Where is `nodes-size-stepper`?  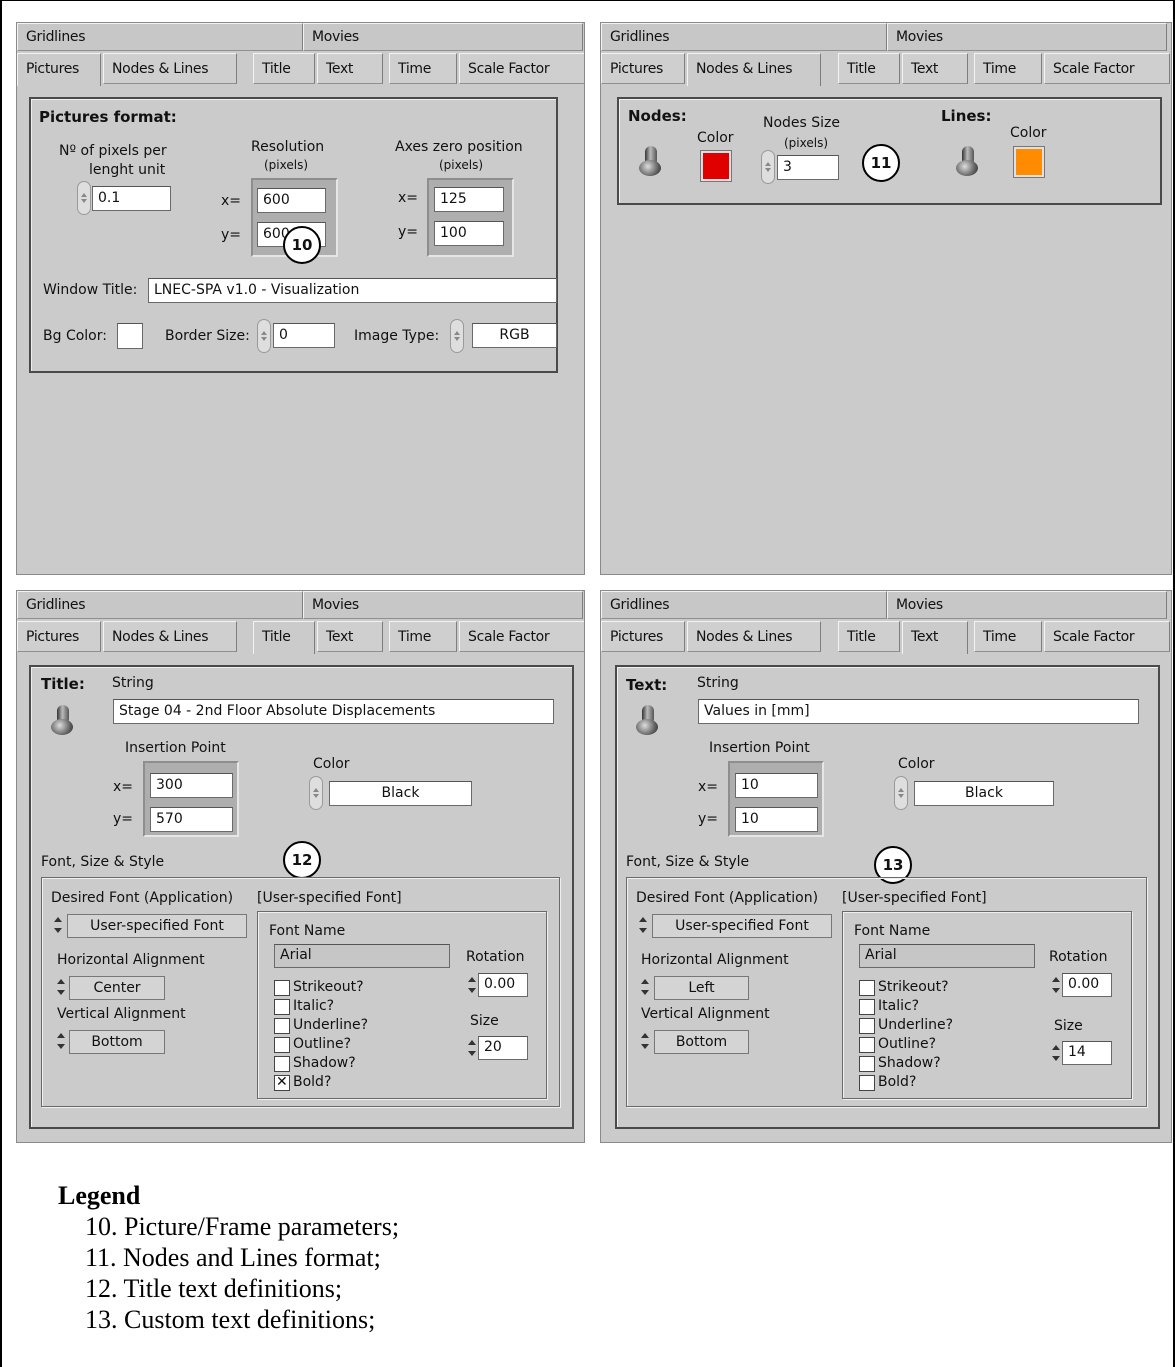
nodes-size-stepper is located at coordinates (768, 167).